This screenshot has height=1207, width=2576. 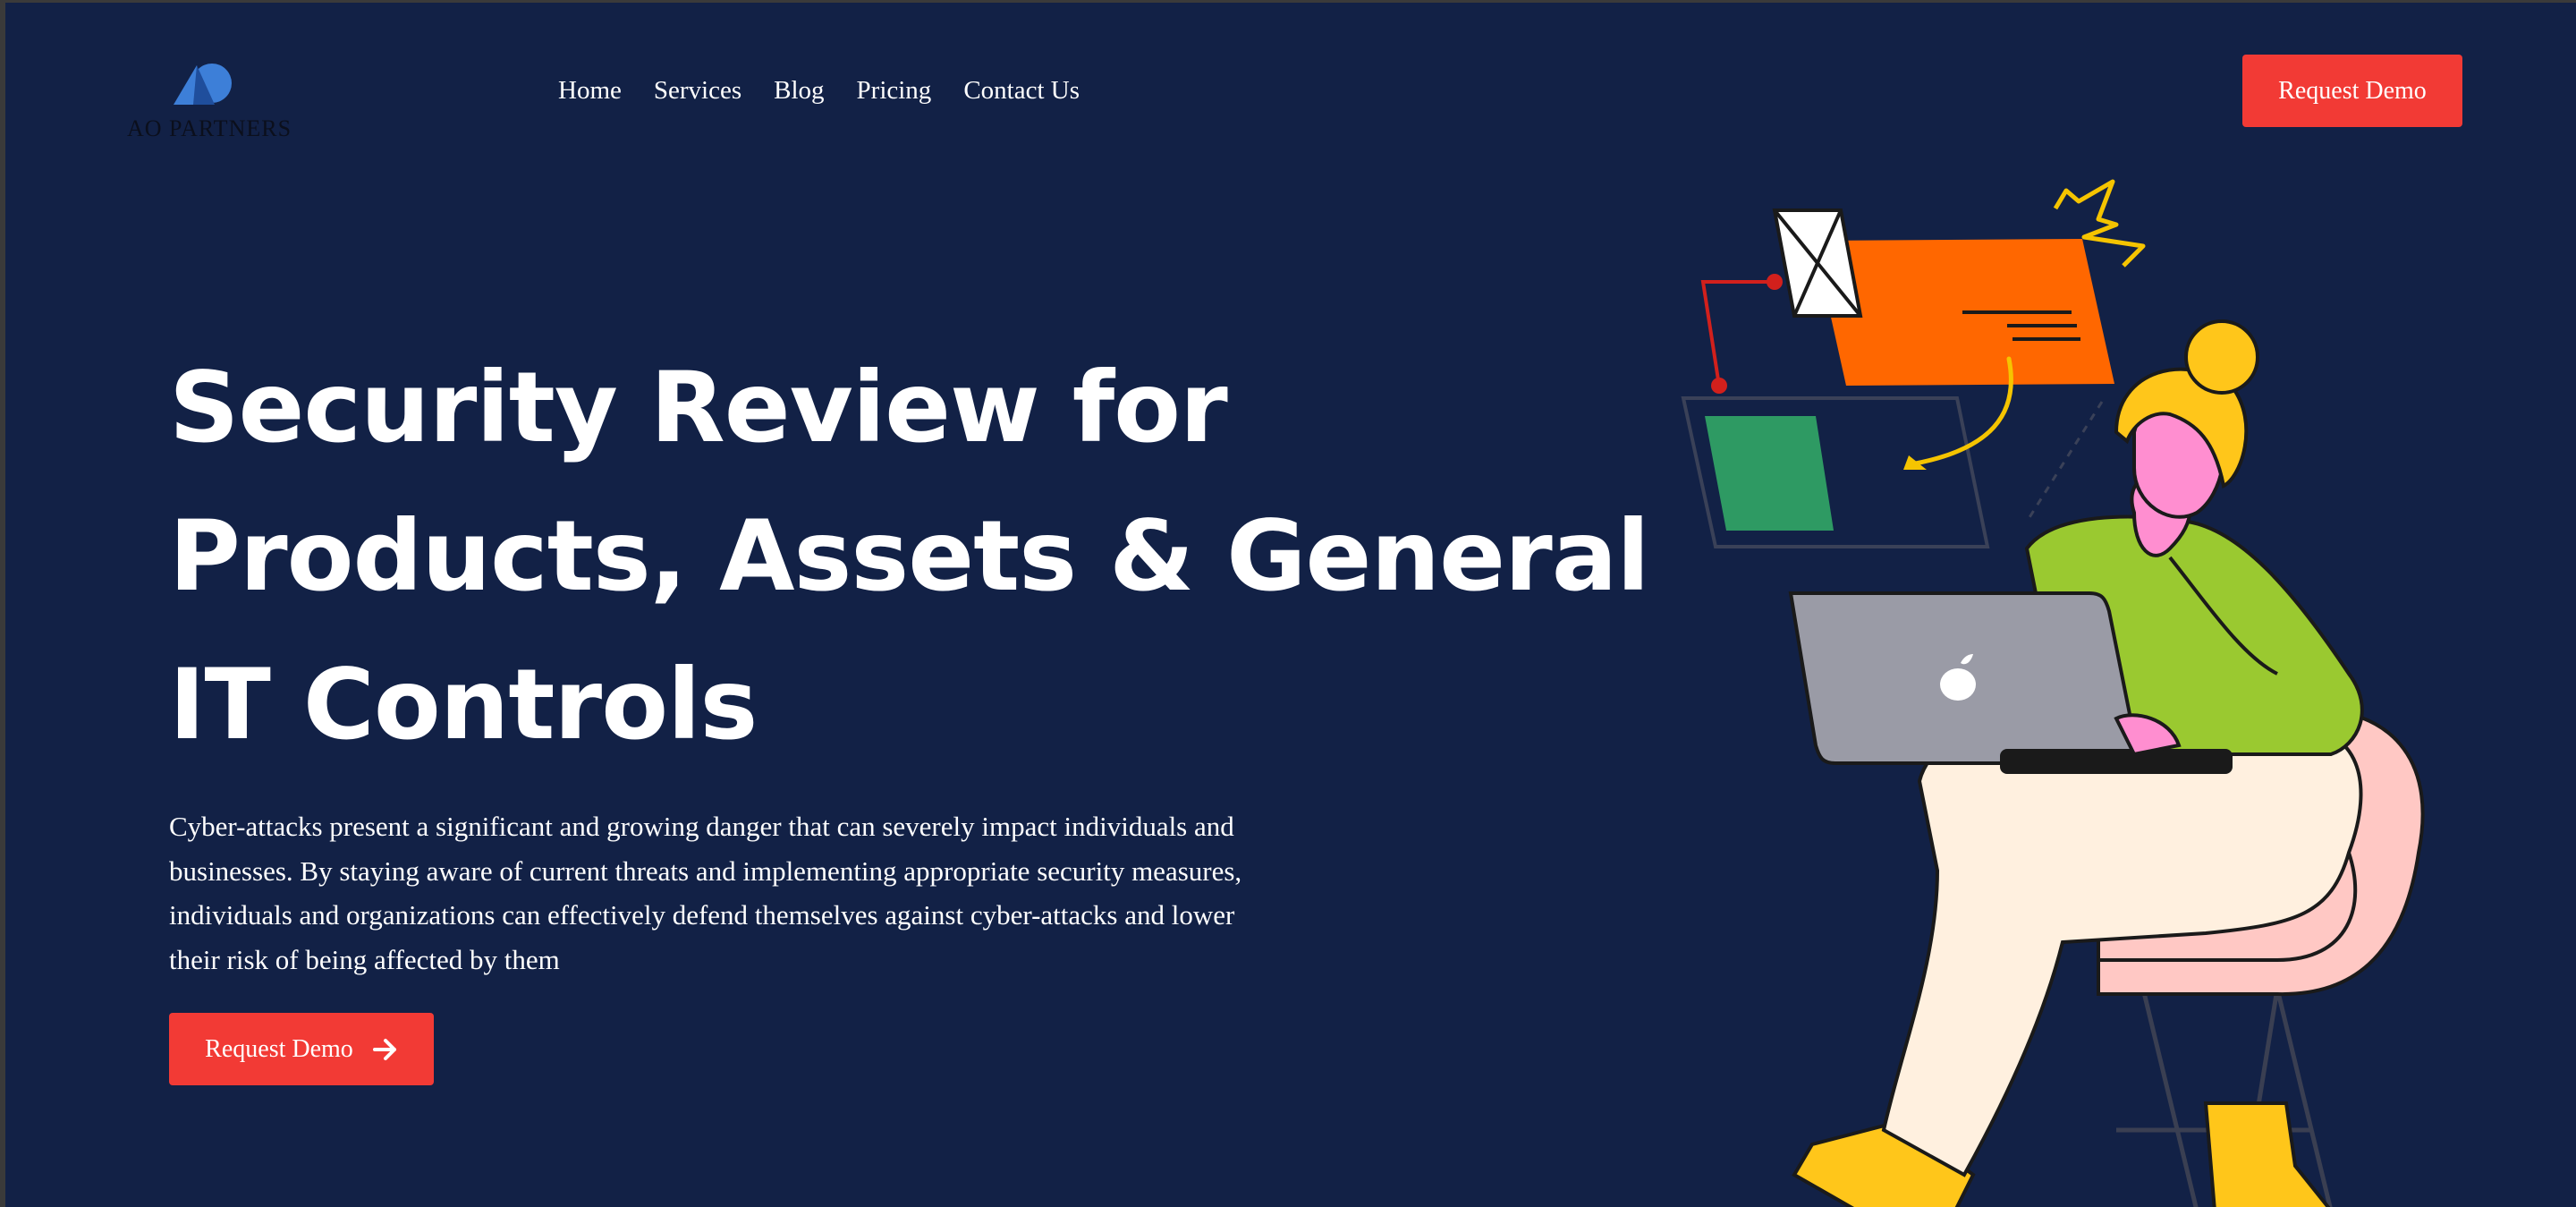 What do you see at coordinates (1769, 474) in the screenshot?
I see `green-panel` at bounding box center [1769, 474].